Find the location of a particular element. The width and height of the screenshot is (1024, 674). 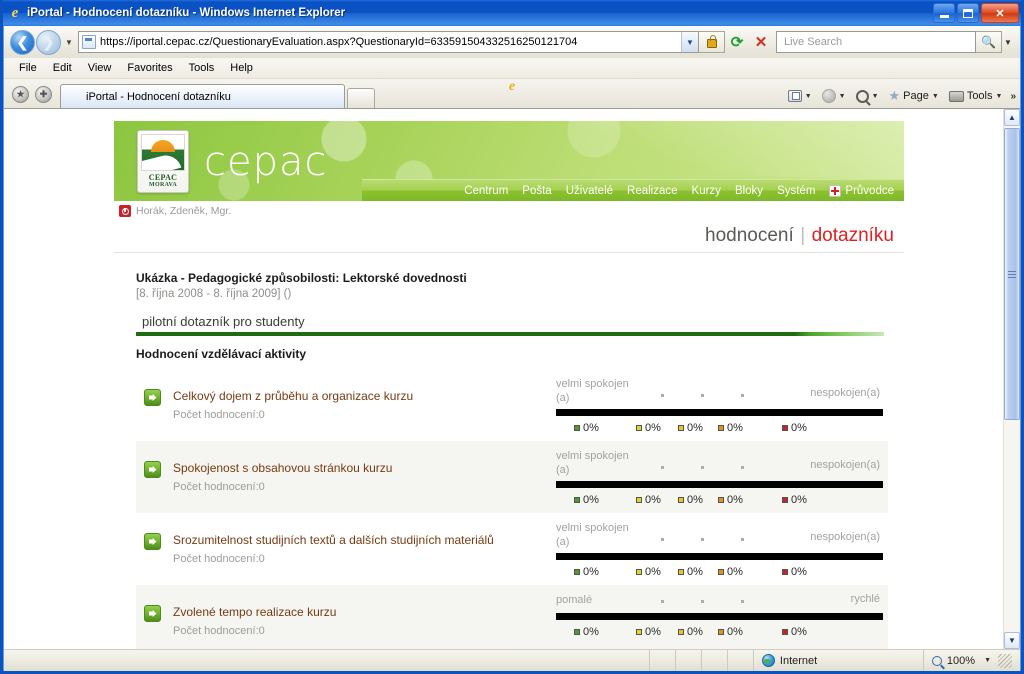

nav-item-pruvodce: Průvodce is located at coordinates (861, 190).